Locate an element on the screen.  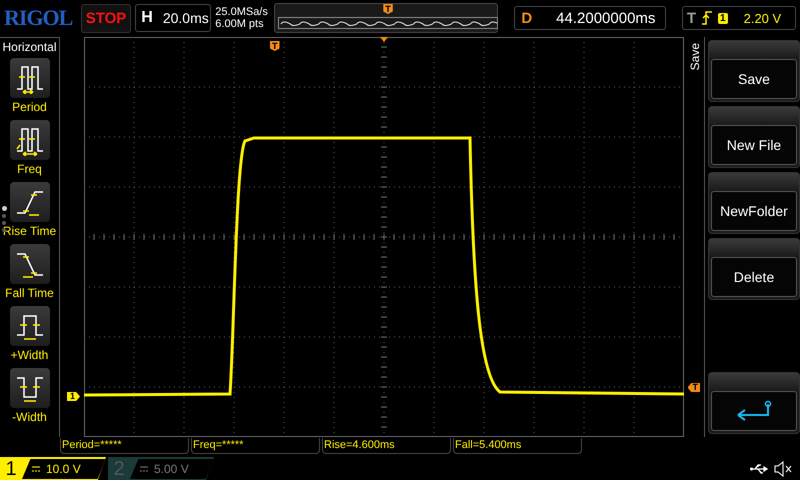
run-state-button: STOP is located at coordinates (106, 18).